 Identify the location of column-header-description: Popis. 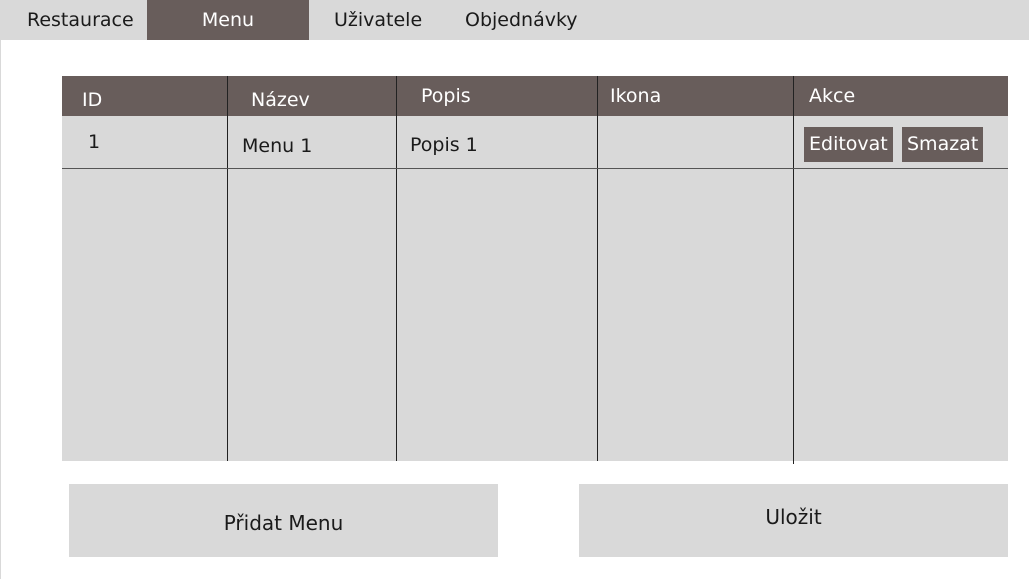
(446, 96).